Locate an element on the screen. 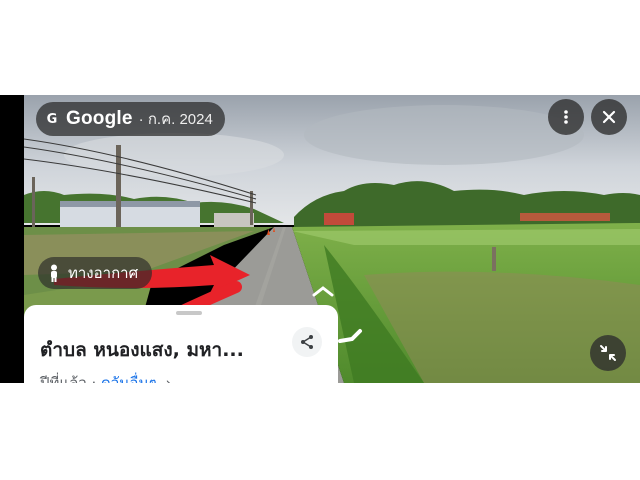 This screenshot has width=640, height=480. building-roof is located at coordinates (130, 204).